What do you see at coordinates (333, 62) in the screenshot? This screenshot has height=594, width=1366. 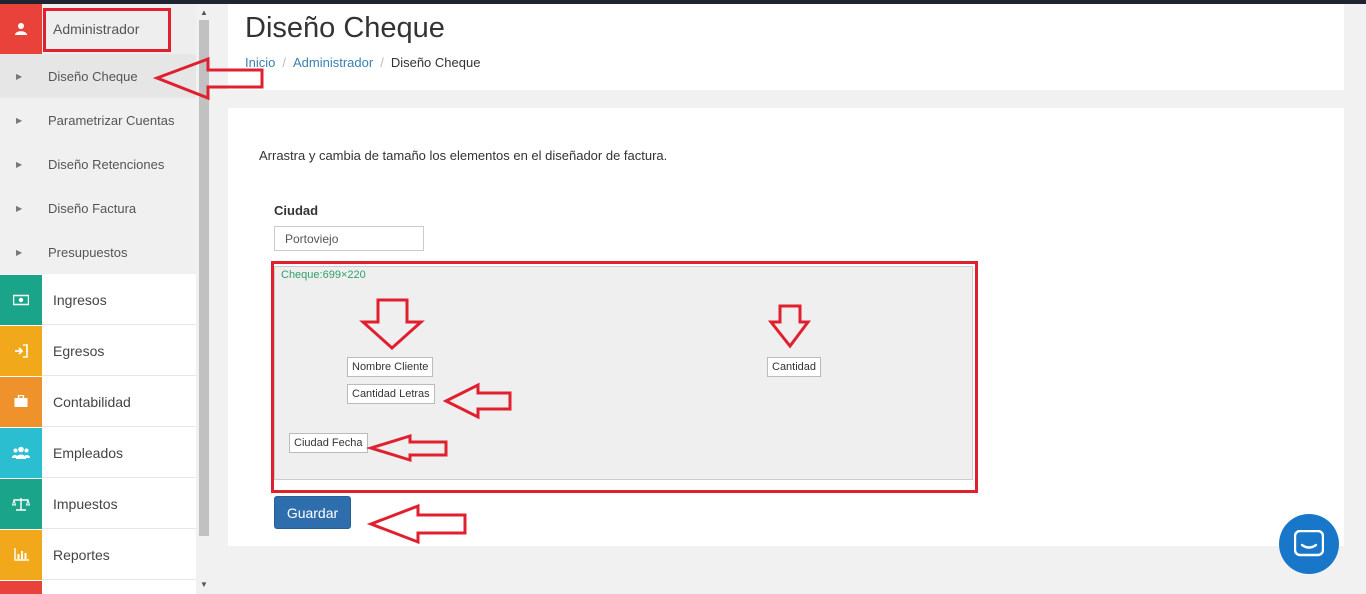 I see `breadcrumb-link-administrador: Administrador` at bounding box center [333, 62].